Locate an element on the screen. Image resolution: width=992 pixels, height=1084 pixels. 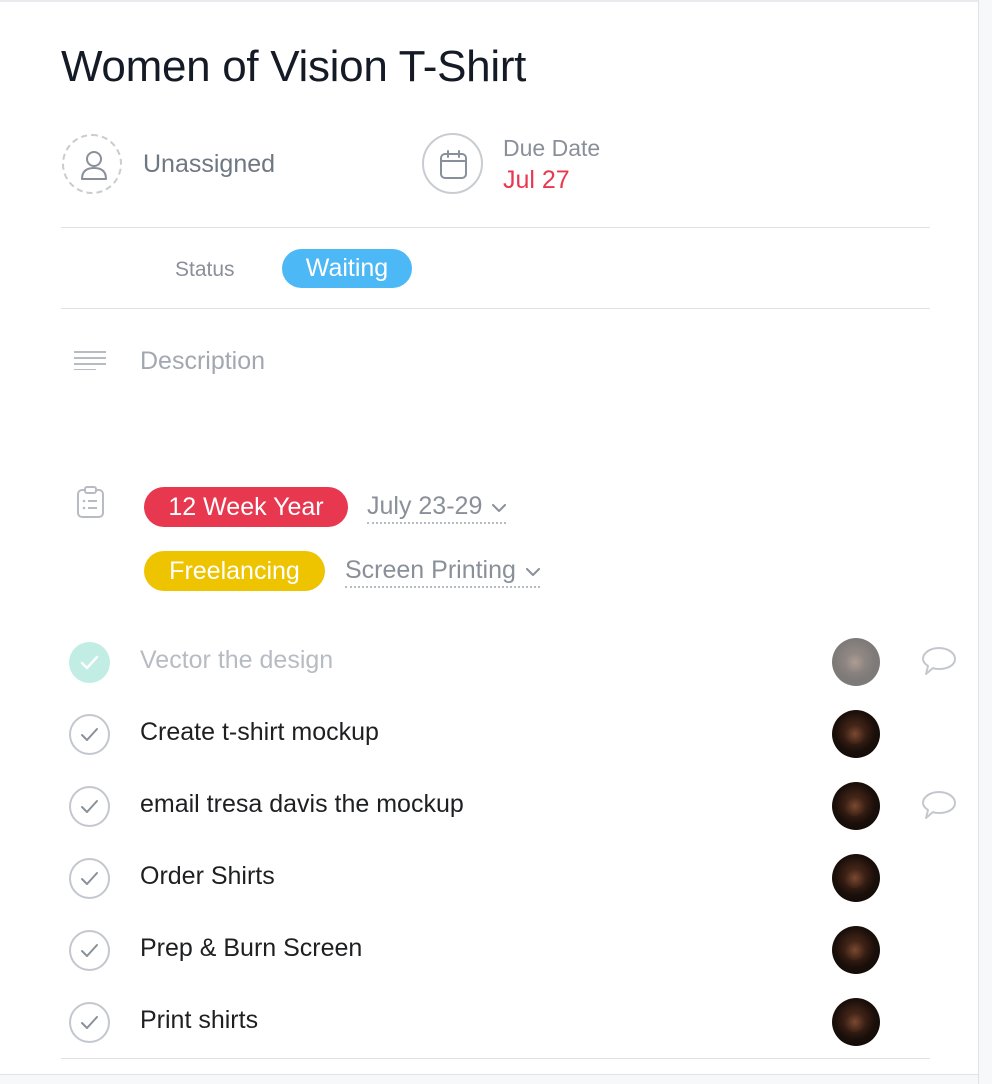
project-tag-freelancing: Freelancing is located at coordinates (234, 571).